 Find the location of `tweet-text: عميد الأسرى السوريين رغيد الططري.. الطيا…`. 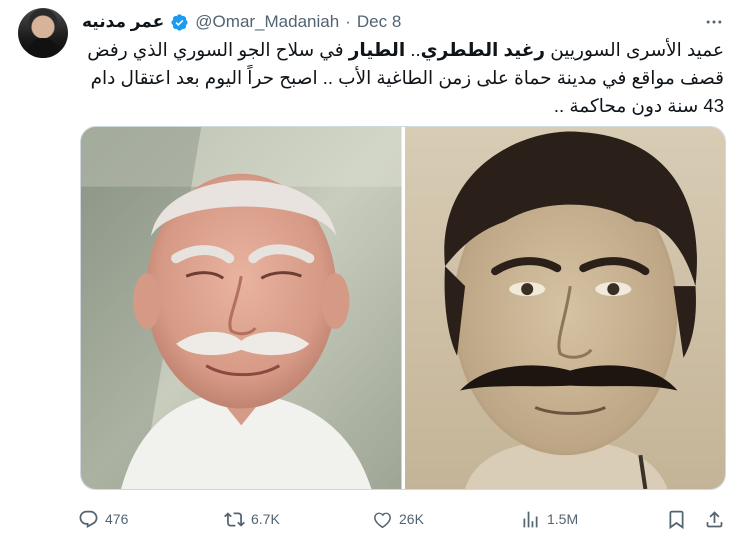

tweet-text: عميد الأسرى السوريين رغيد الططري.. الطيا… is located at coordinates (403, 78).